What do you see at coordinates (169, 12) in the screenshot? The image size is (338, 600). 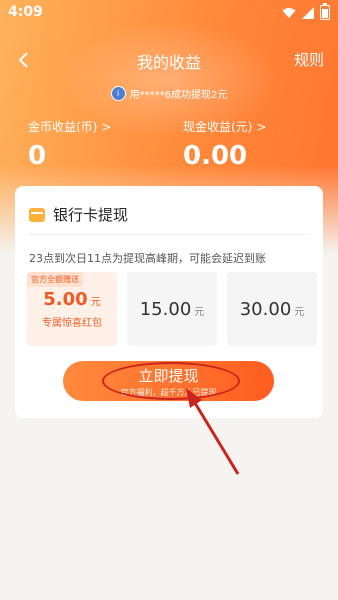 I see `status-bar: 4:09` at bounding box center [169, 12].